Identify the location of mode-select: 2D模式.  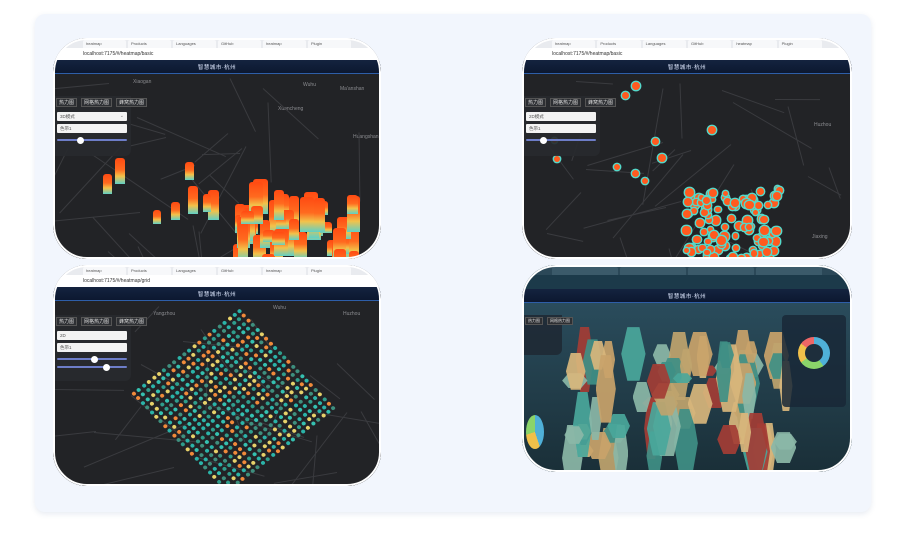
(561, 116).